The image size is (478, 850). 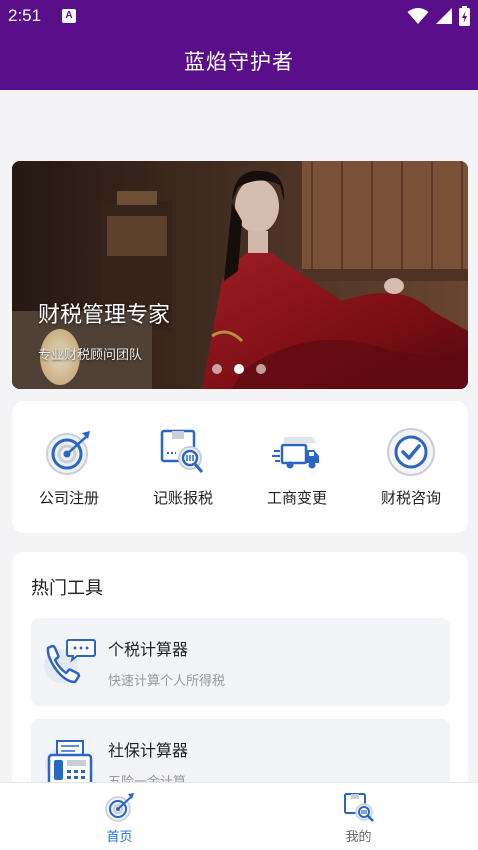 I want to click on tool-name: 社保计算器, so click(x=148, y=750).